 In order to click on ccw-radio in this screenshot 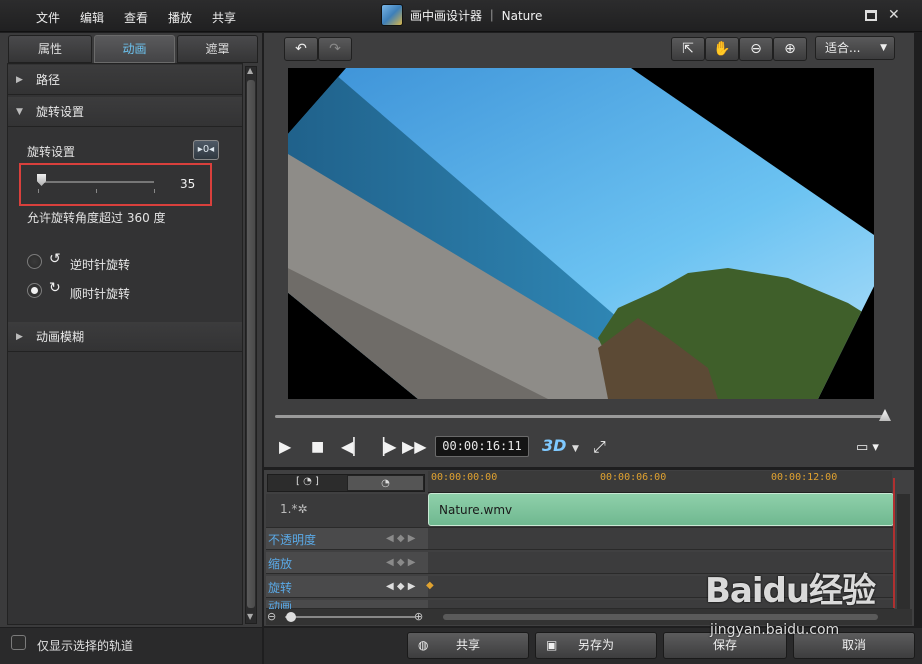, I will do `click(34, 261)`.